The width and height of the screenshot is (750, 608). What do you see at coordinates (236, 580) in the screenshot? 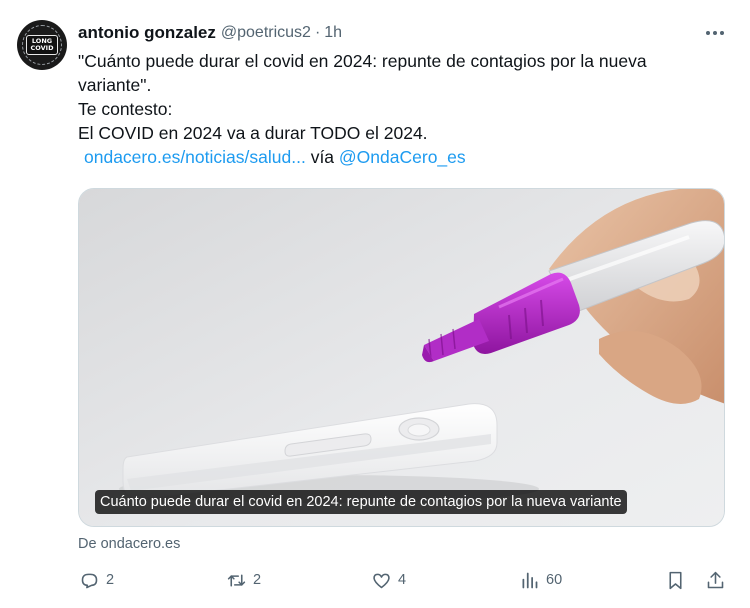
I see `repost-icon` at bounding box center [236, 580].